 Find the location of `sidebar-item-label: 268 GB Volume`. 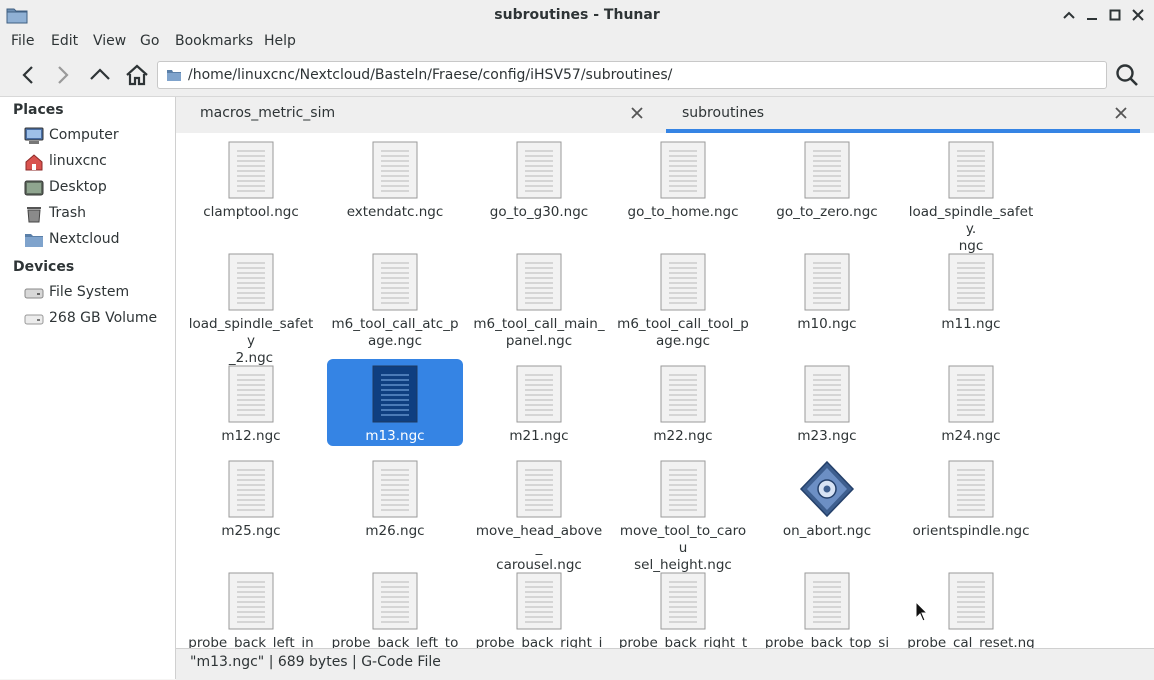

sidebar-item-label: 268 GB Volume is located at coordinates (103, 318).